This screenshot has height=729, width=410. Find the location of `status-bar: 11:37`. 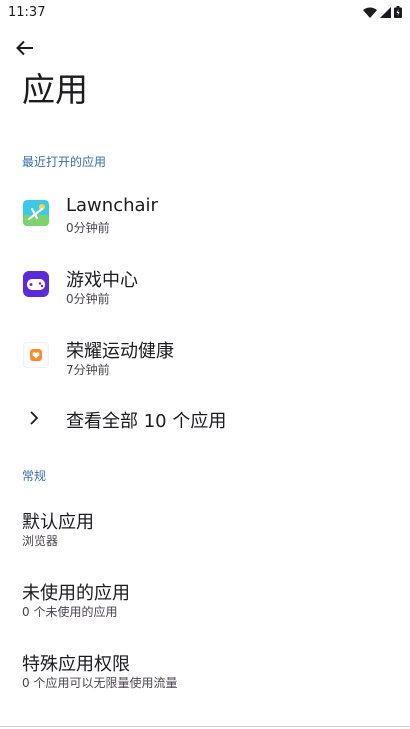

status-bar: 11:37 is located at coordinates (205, 12).